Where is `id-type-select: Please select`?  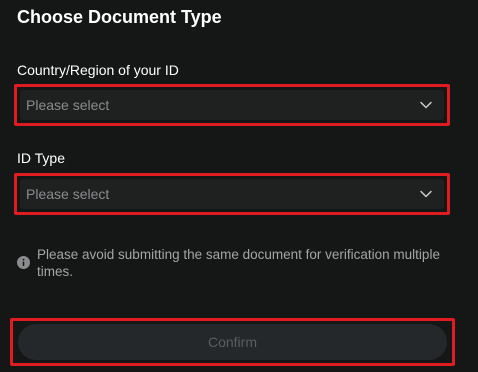 id-type-select: Please select is located at coordinates (232, 194).